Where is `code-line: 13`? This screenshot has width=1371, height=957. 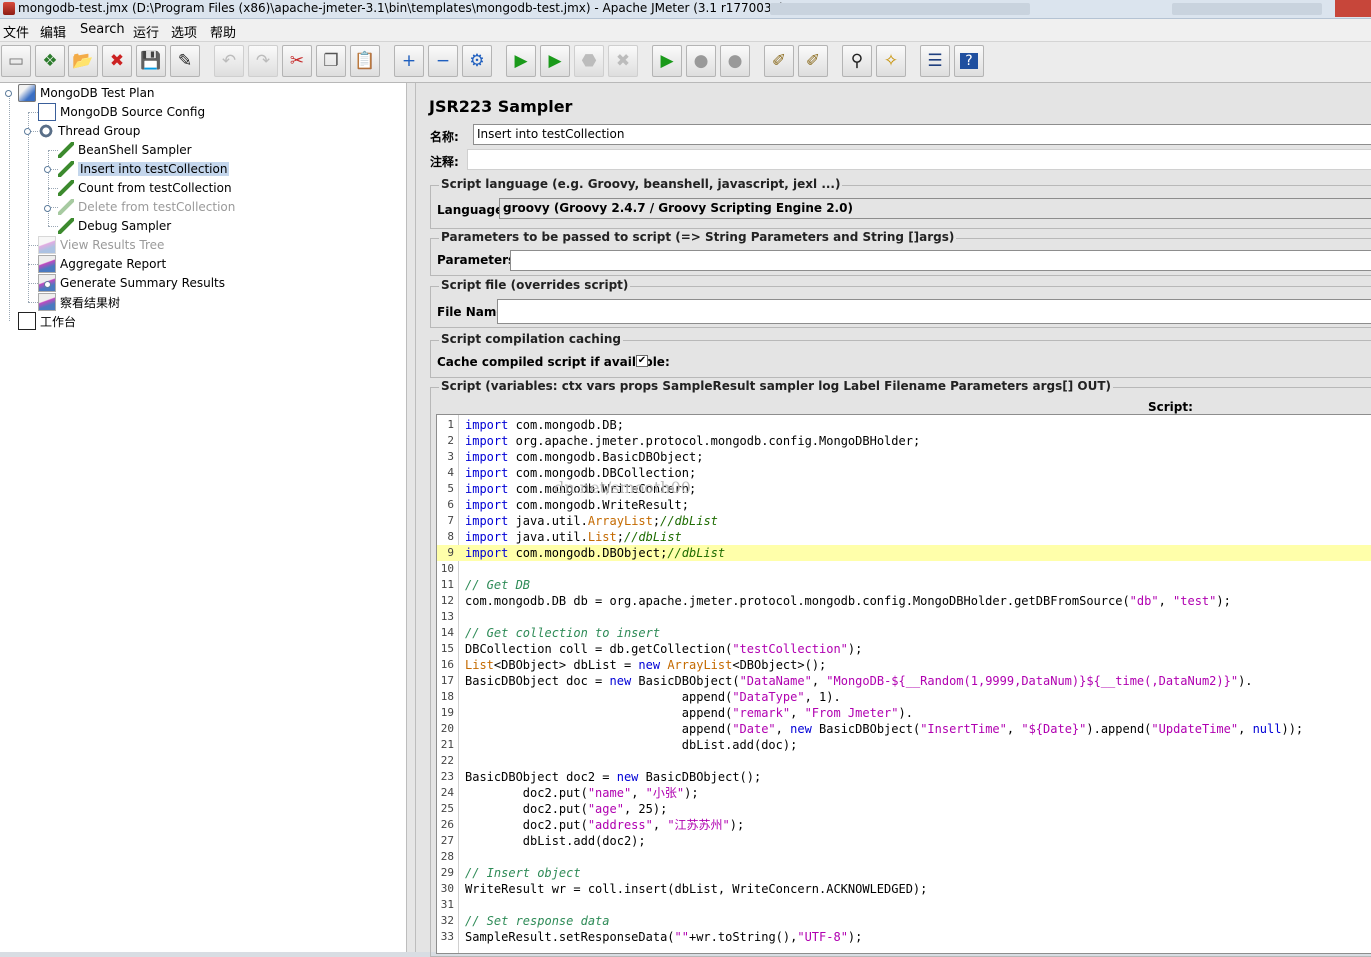 code-line: 13 is located at coordinates (904, 617).